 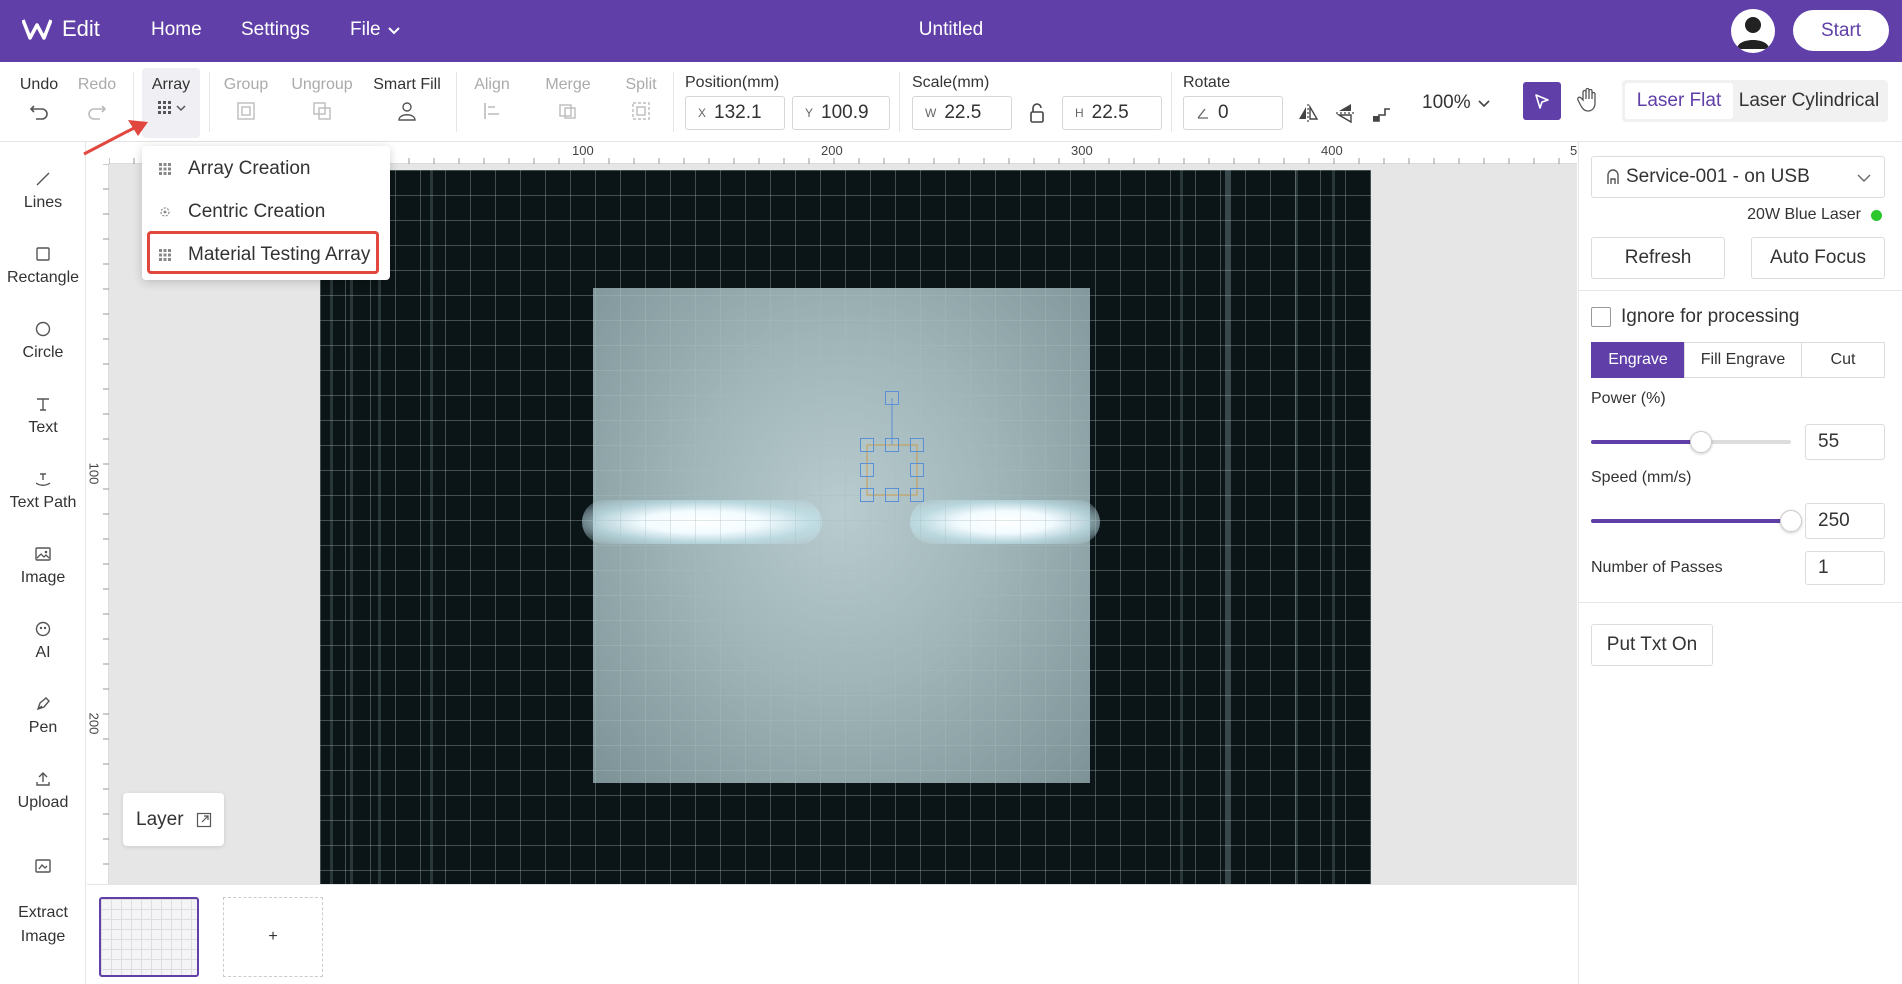 What do you see at coordinates (43, 416) in the screenshot?
I see `text-tool: Text` at bounding box center [43, 416].